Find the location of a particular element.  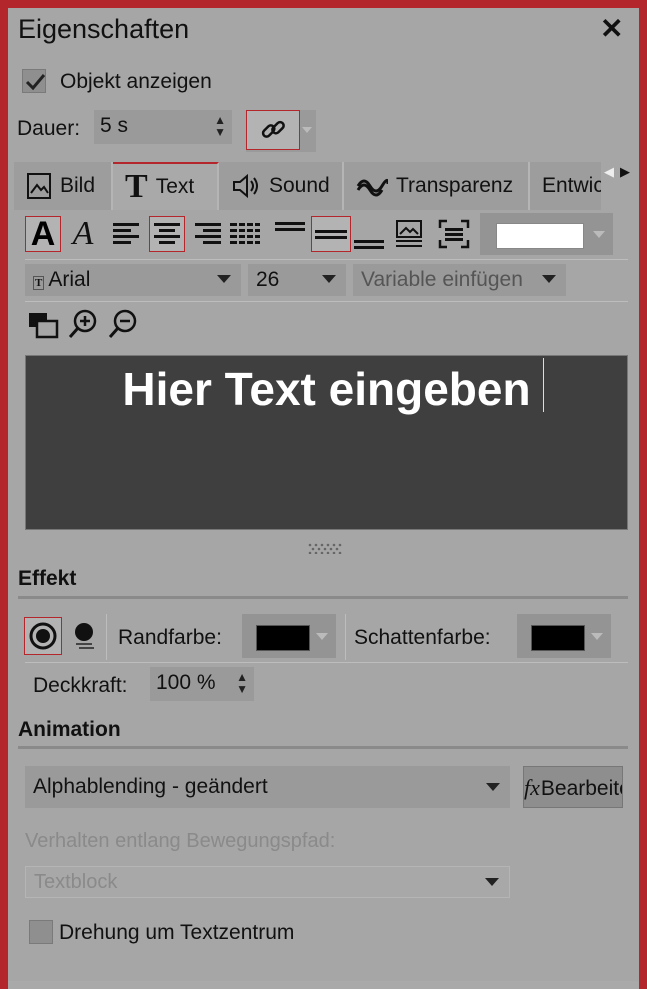

text-background-button is located at coordinates (409, 234).